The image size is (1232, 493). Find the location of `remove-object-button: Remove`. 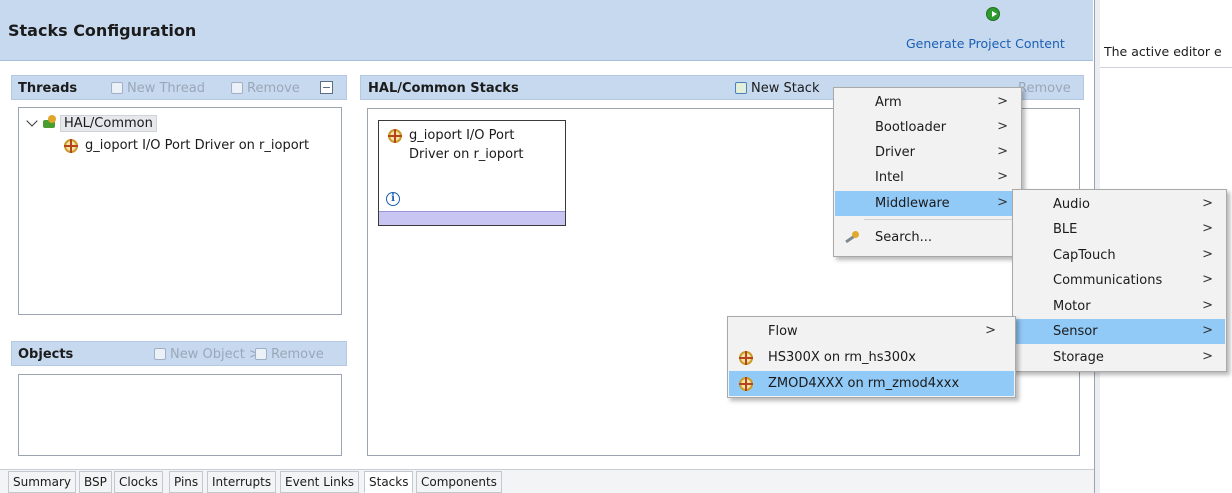

remove-object-button: Remove is located at coordinates (289, 354).